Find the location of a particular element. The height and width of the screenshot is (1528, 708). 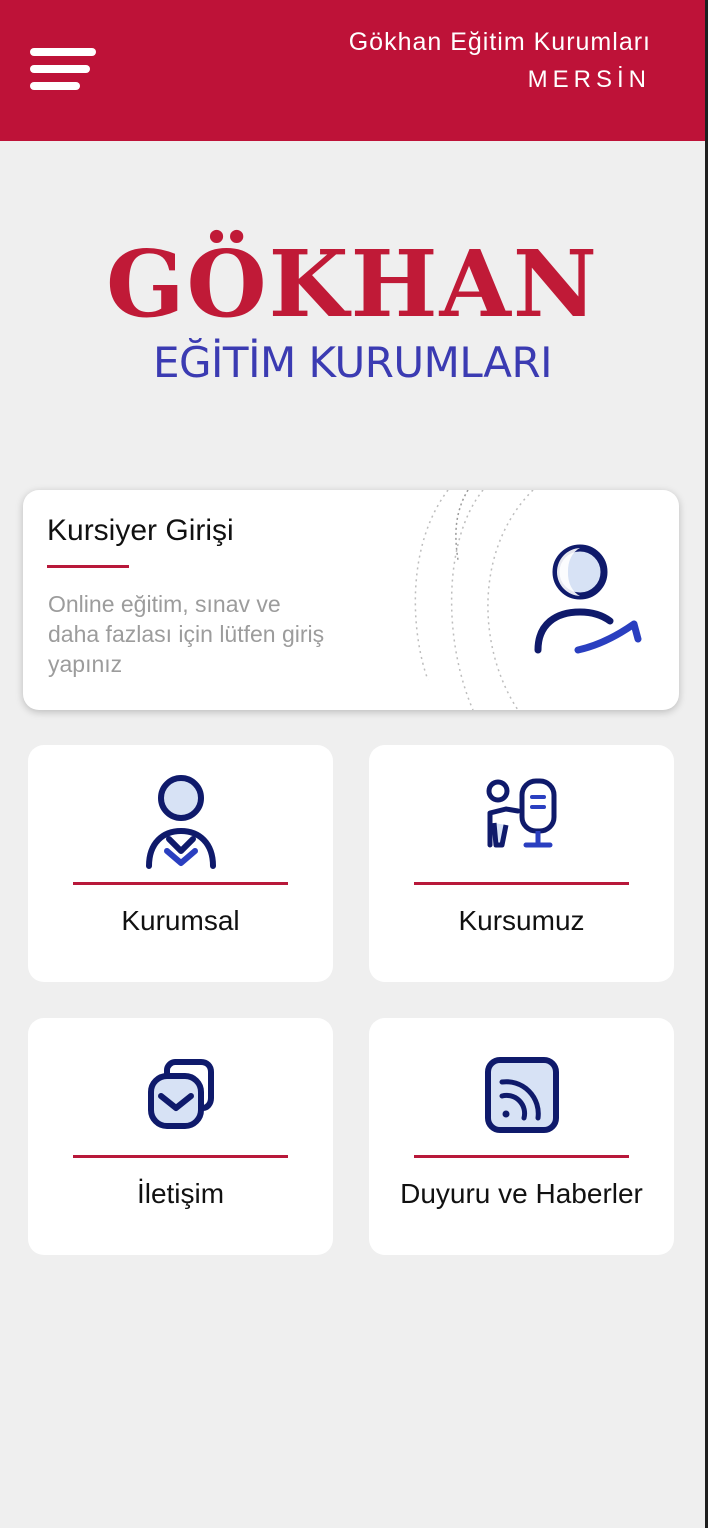

contact-mail-icon is located at coordinates (180, 1094).